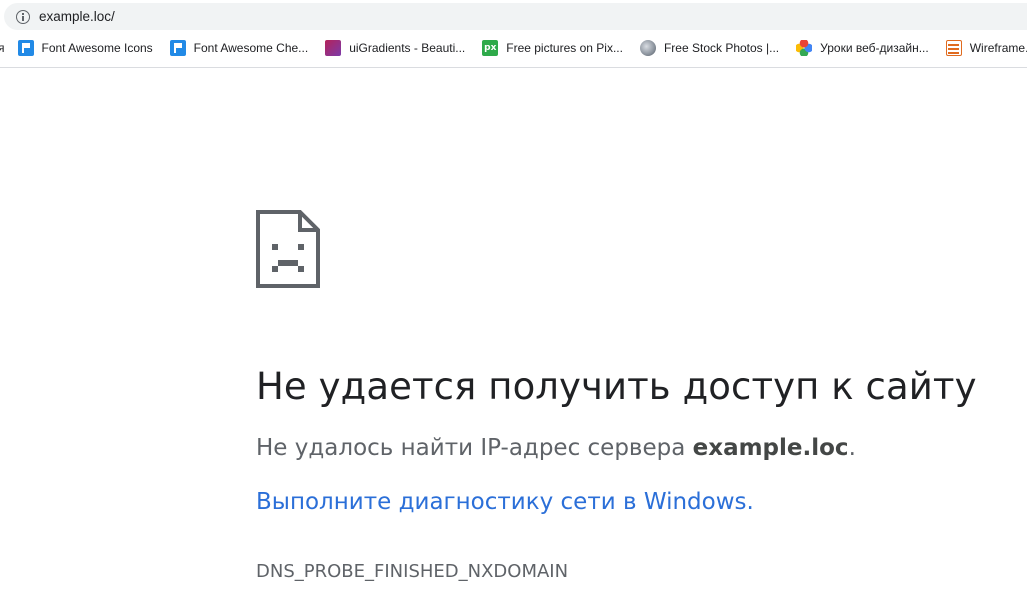 This screenshot has height=616, width=1027. I want to click on diagnostics-link-text: Выполните диагностику сети в Windows, so click(501, 502).